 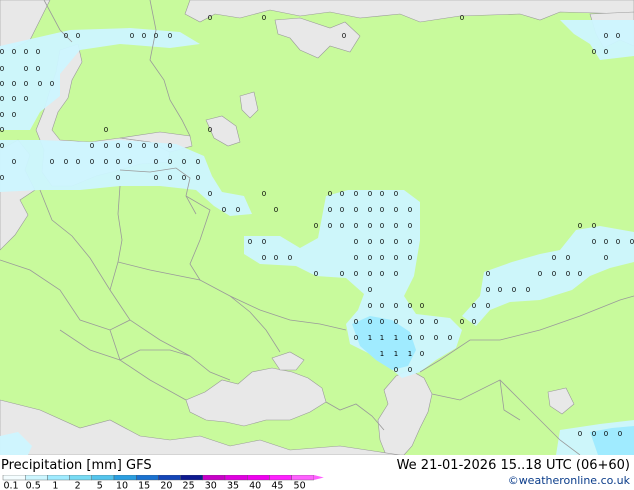 What do you see at coordinates (166, 485) in the screenshot?
I see `legend-tick-label: 20` at bounding box center [166, 485].